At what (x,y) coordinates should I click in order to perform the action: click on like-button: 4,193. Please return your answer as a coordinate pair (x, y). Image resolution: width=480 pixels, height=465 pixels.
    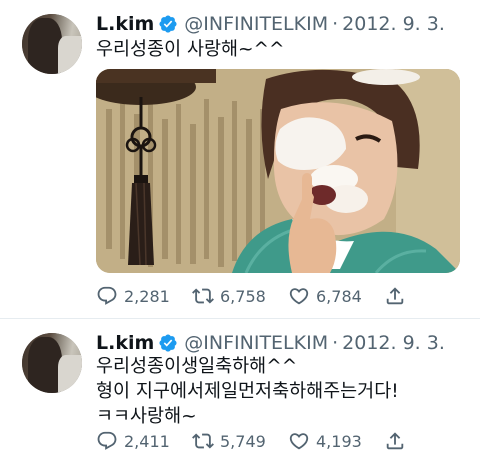
    Looking at the image, I should click on (336, 441).